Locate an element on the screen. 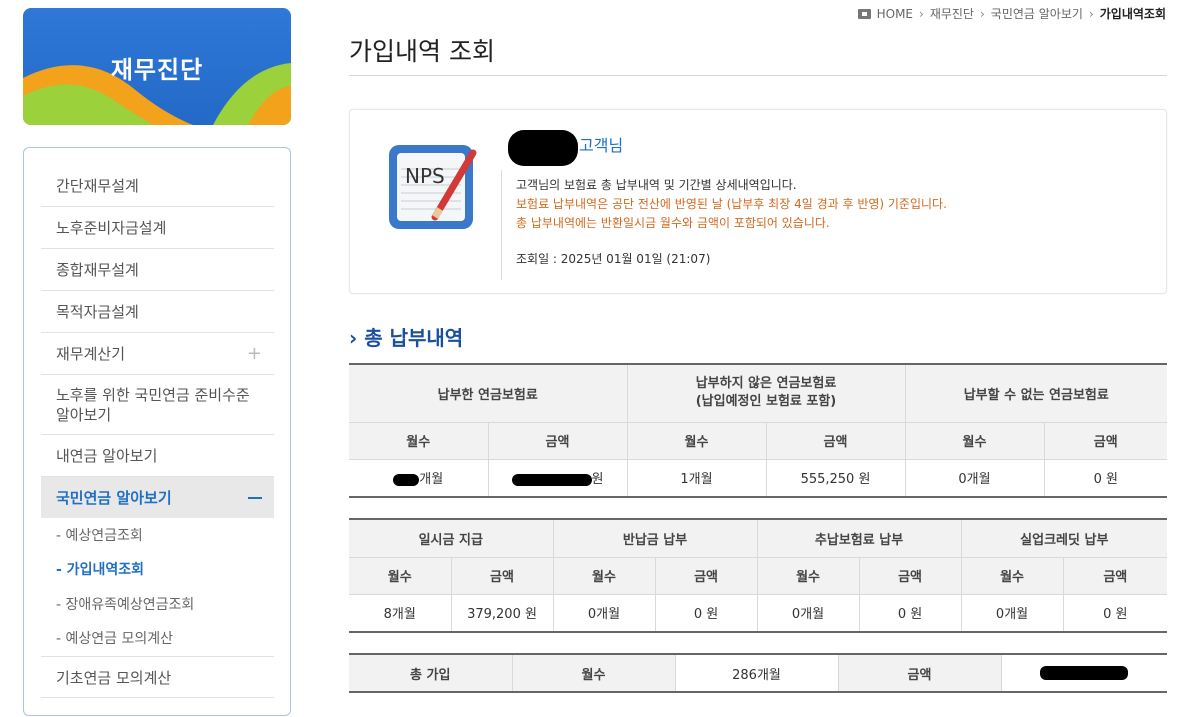 This screenshot has height=717, width=1200. breadcrumb-current: 가입내역조회 is located at coordinates (1132, 14).